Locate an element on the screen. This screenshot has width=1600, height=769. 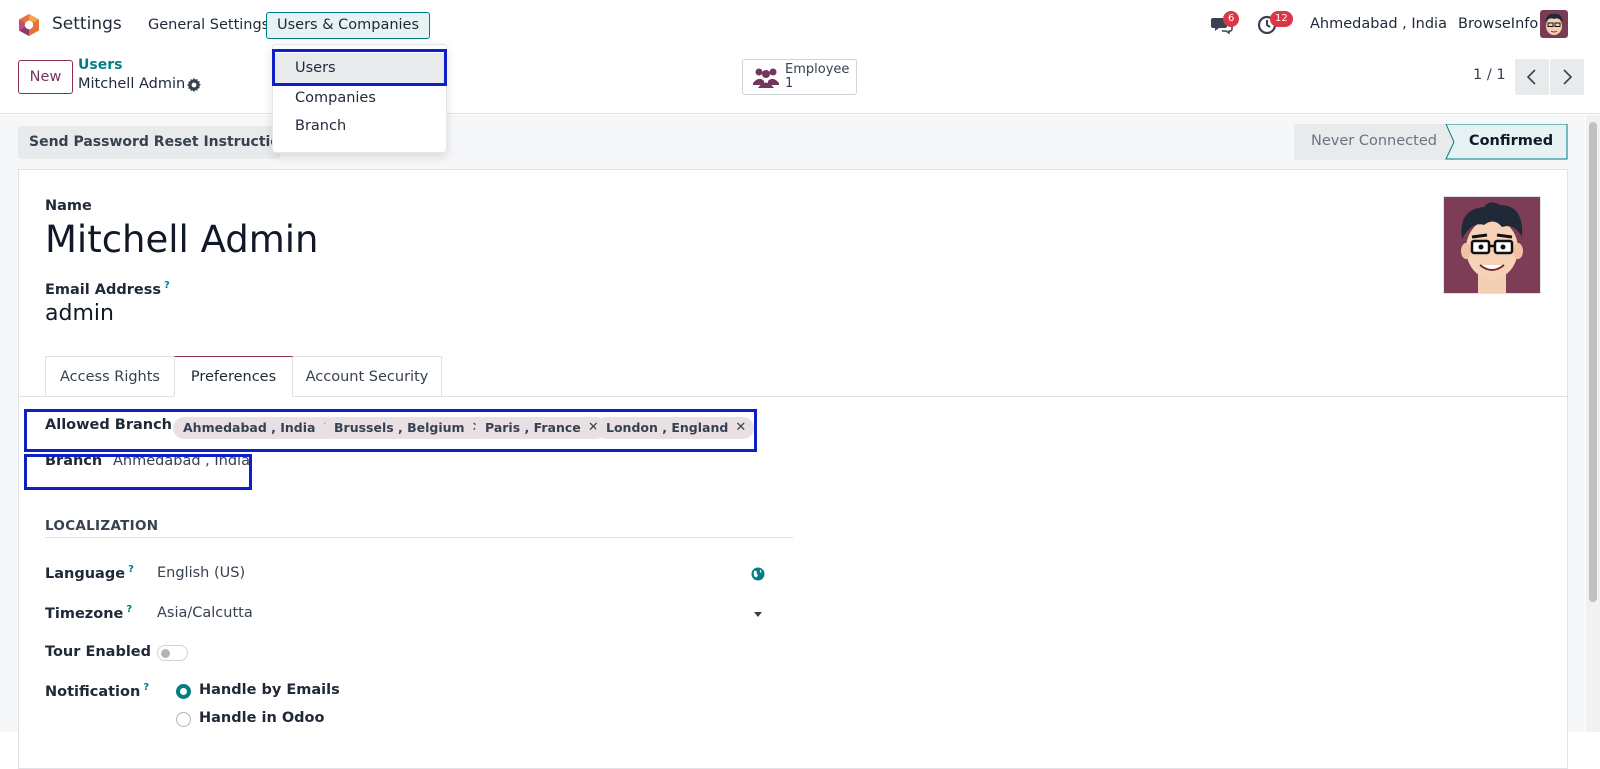
email-field: admin is located at coordinates (79, 313).